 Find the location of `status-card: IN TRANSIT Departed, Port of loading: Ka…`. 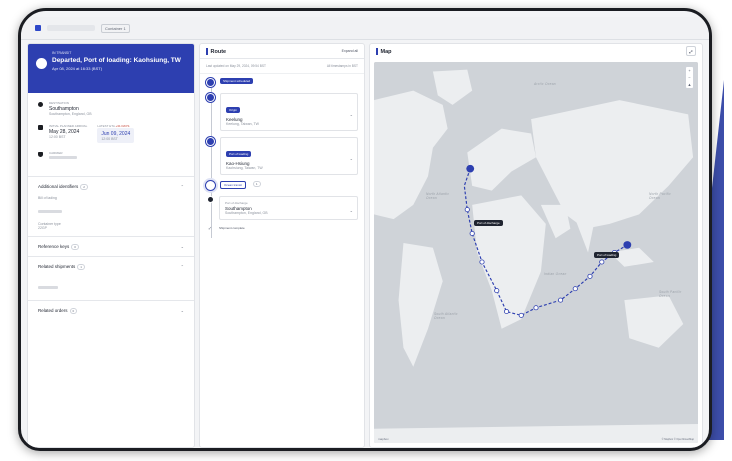

status-card: IN TRANSIT Departed, Port of loading: Ka… is located at coordinates (111, 68).